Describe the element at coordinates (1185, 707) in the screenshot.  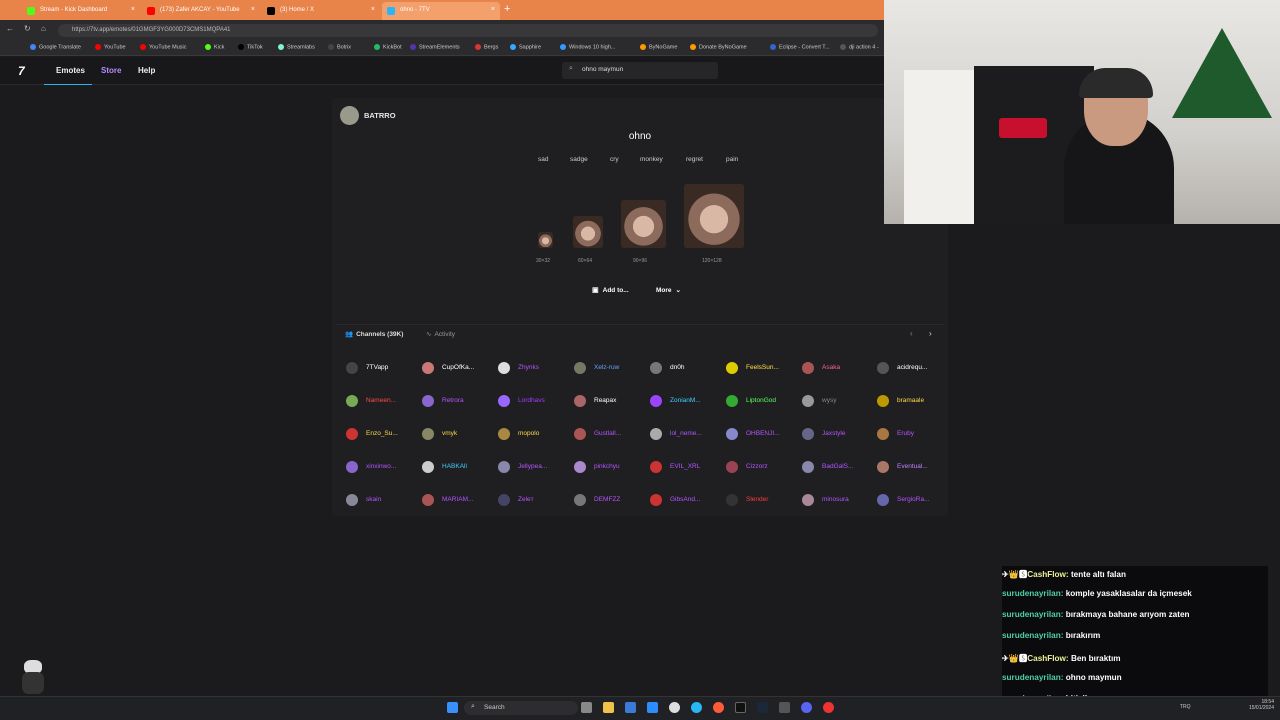
I see `tray-language: TRQ` at that location.